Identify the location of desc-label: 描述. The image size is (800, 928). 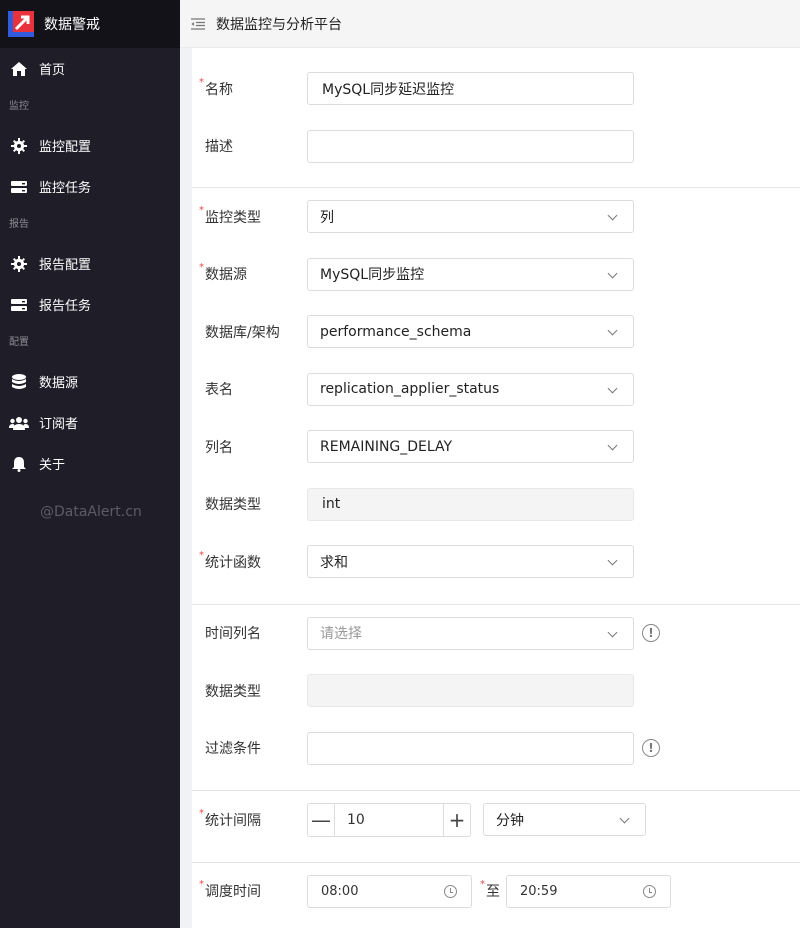
(219, 147).